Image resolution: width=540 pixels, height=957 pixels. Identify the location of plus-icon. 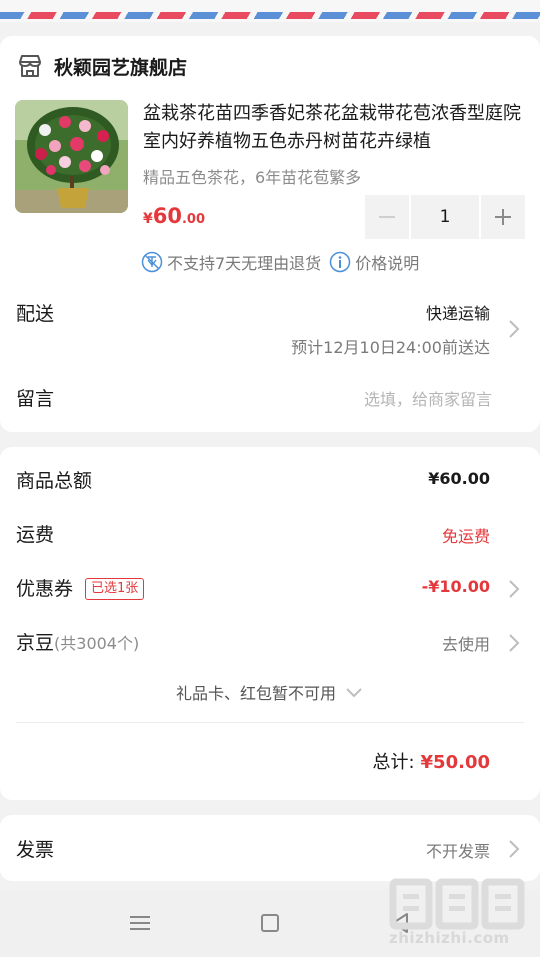
(503, 217).